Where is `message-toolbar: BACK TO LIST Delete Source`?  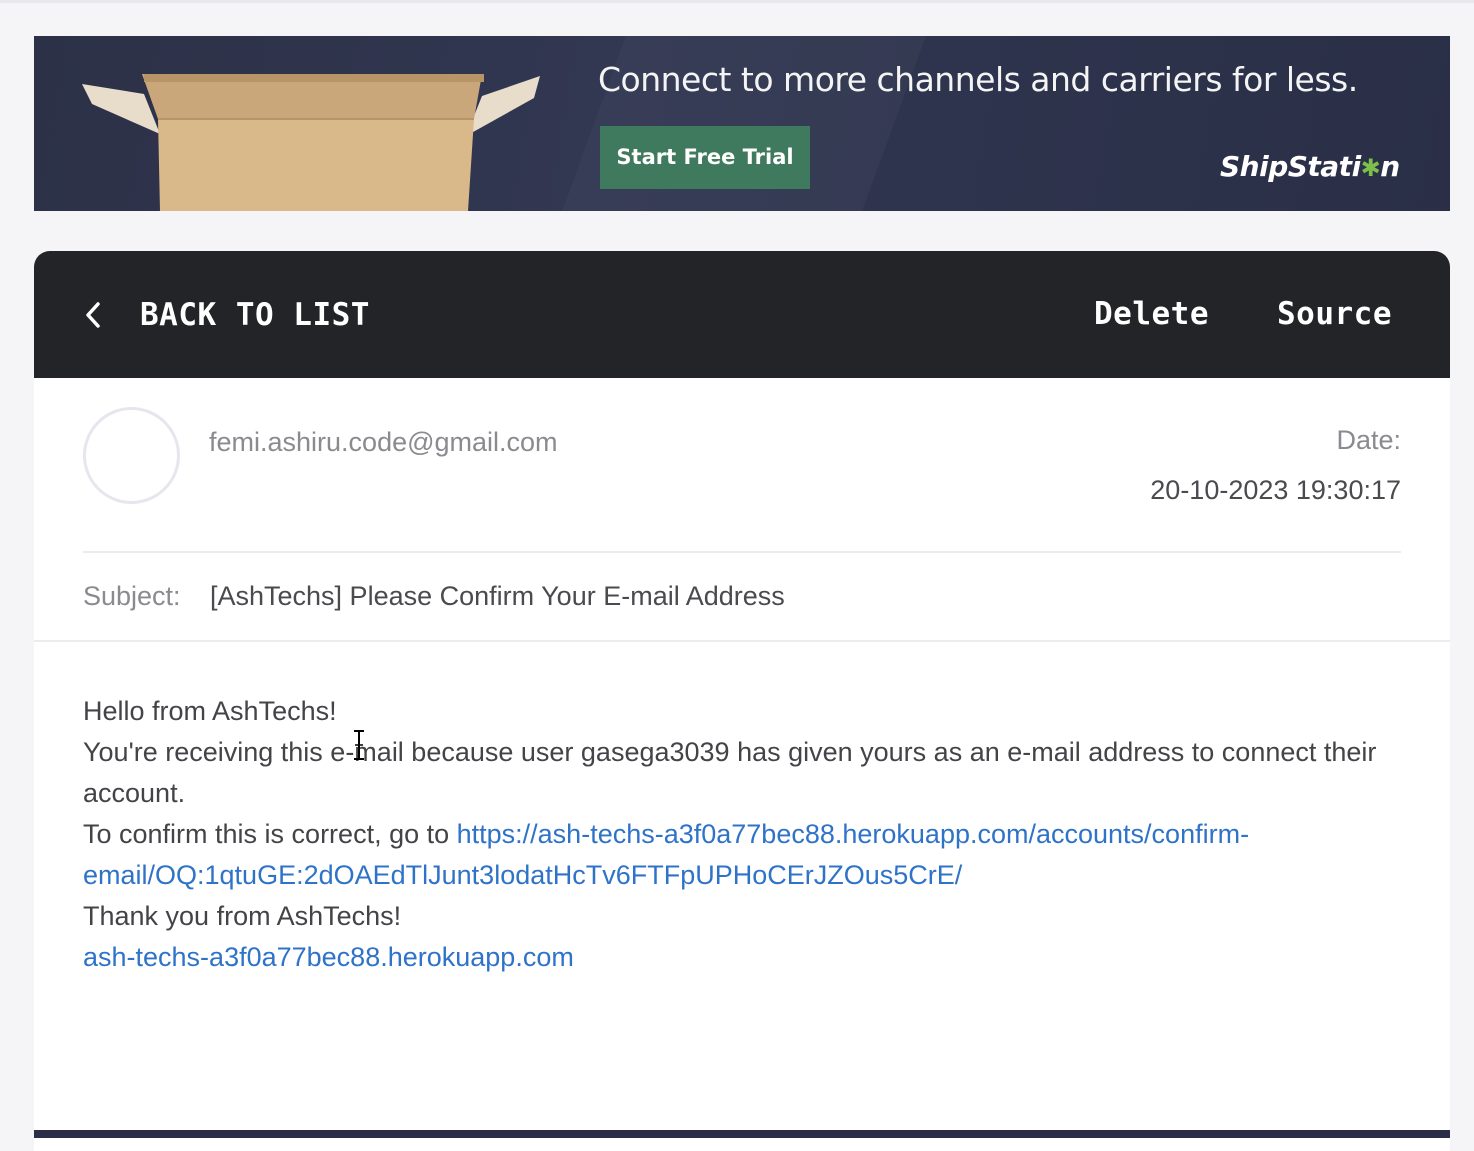
message-toolbar: BACK TO LIST Delete Source is located at coordinates (742, 314).